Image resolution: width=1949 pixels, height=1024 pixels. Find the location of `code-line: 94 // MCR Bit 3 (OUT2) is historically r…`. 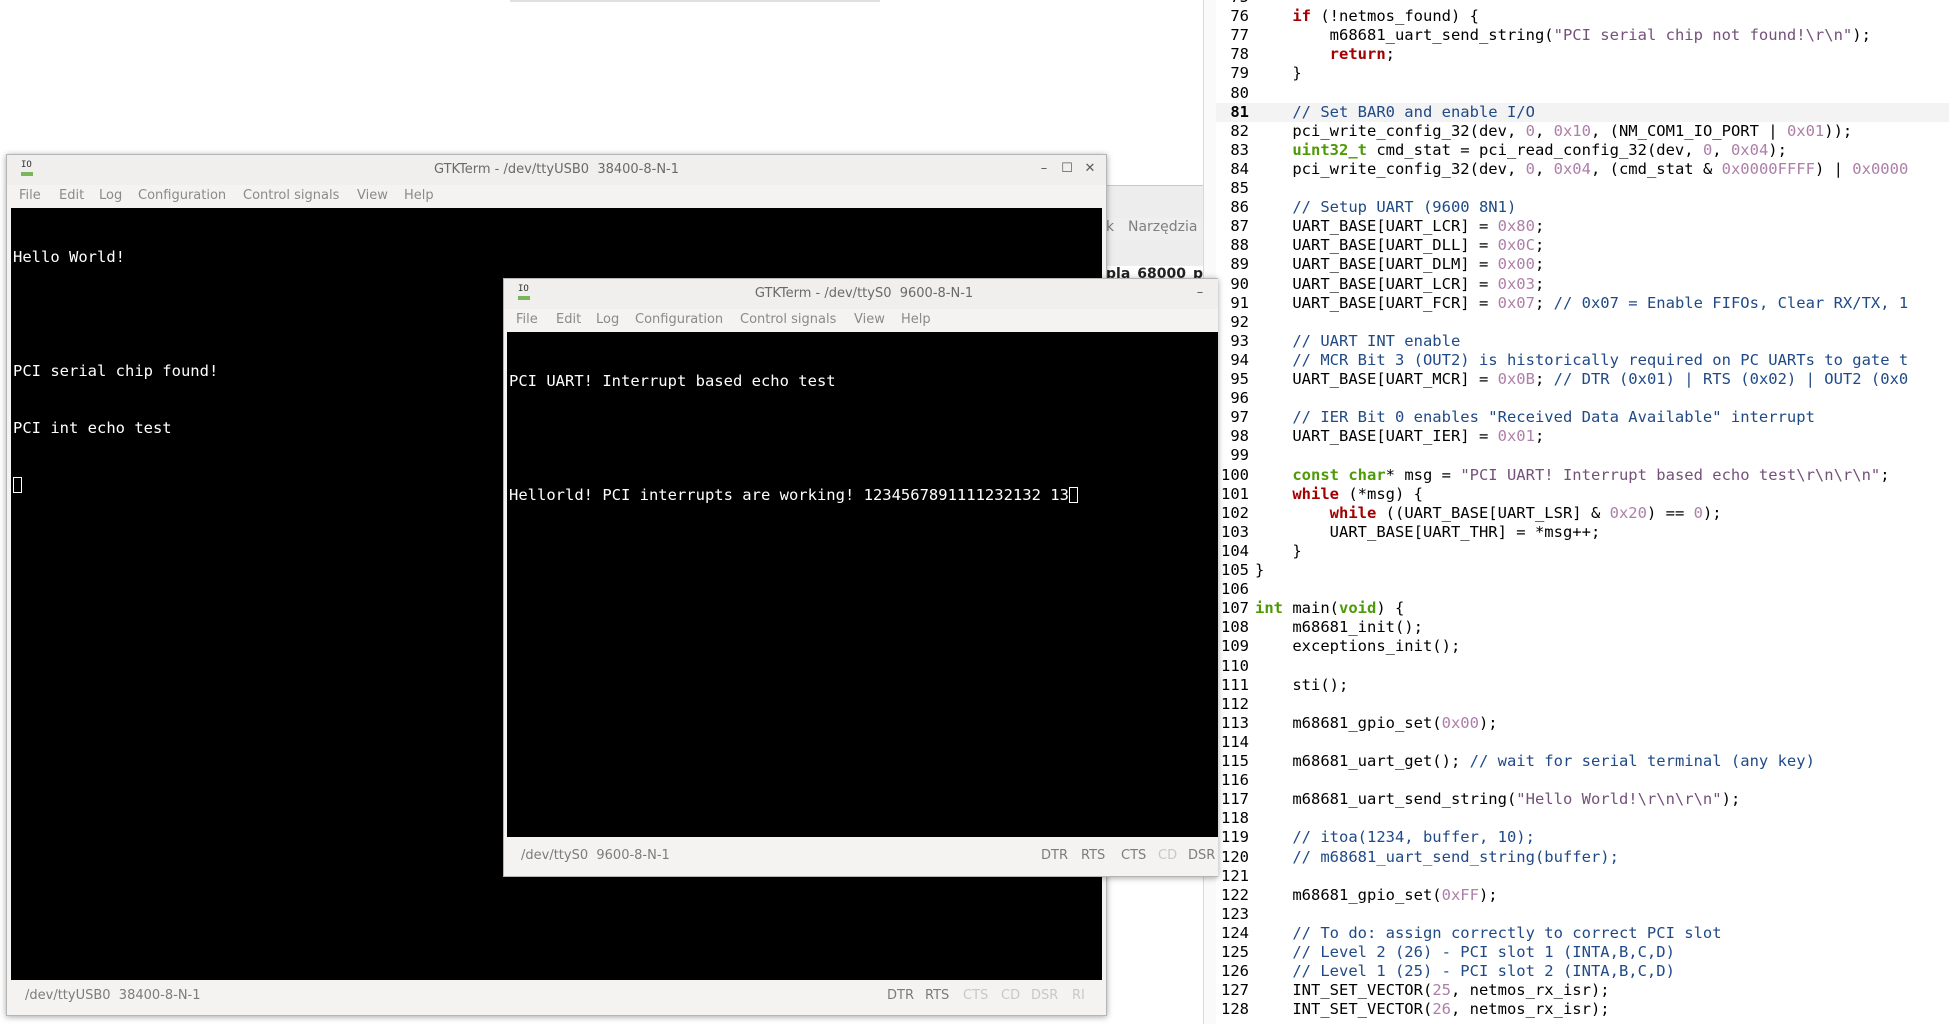

code-line: 94 // MCR Bit 3 (OUT2) is historically r… is located at coordinates (1582, 360).